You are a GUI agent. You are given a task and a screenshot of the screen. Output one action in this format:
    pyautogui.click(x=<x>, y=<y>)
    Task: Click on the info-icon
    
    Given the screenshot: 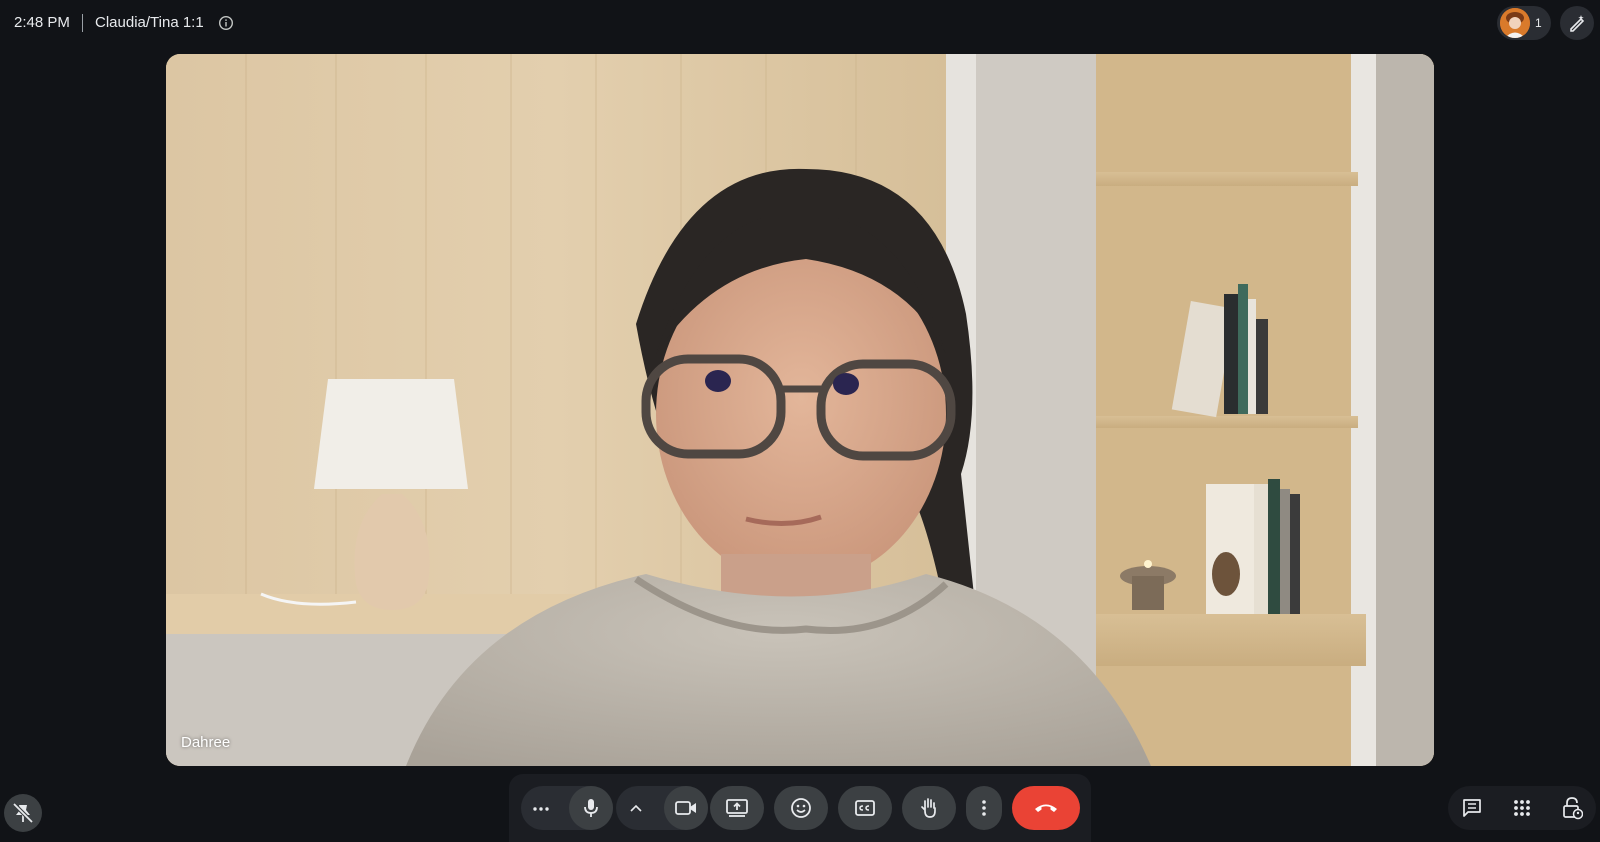 What is the action you would take?
    pyautogui.click(x=226, y=23)
    